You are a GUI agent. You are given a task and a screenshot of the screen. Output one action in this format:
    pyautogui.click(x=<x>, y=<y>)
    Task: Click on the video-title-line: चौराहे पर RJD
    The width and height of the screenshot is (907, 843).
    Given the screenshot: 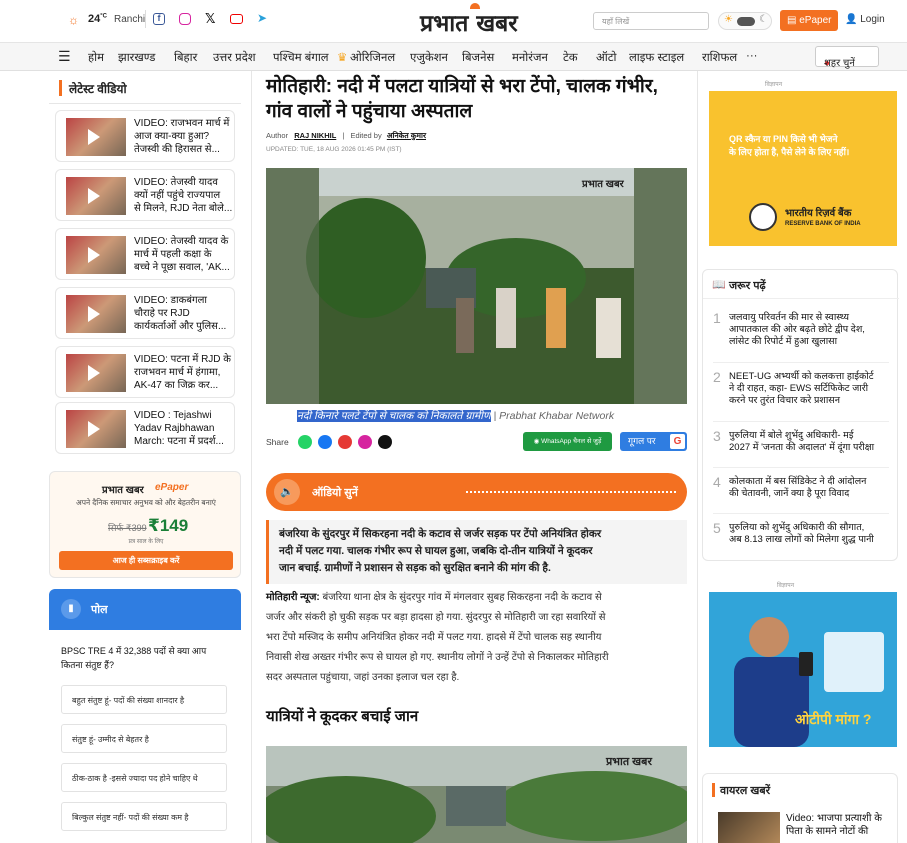 What is the action you would take?
    pyautogui.click(x=162, y=313)
    